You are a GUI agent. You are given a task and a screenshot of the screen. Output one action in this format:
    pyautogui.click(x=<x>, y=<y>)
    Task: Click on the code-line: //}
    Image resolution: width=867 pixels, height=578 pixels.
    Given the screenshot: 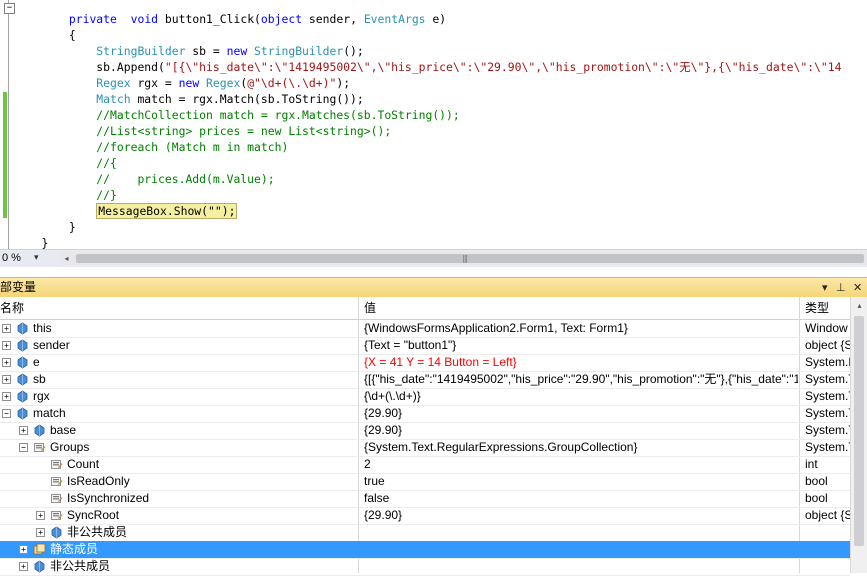 What is the action you would take?
    pyautogui.click(x=65, y=195)
    